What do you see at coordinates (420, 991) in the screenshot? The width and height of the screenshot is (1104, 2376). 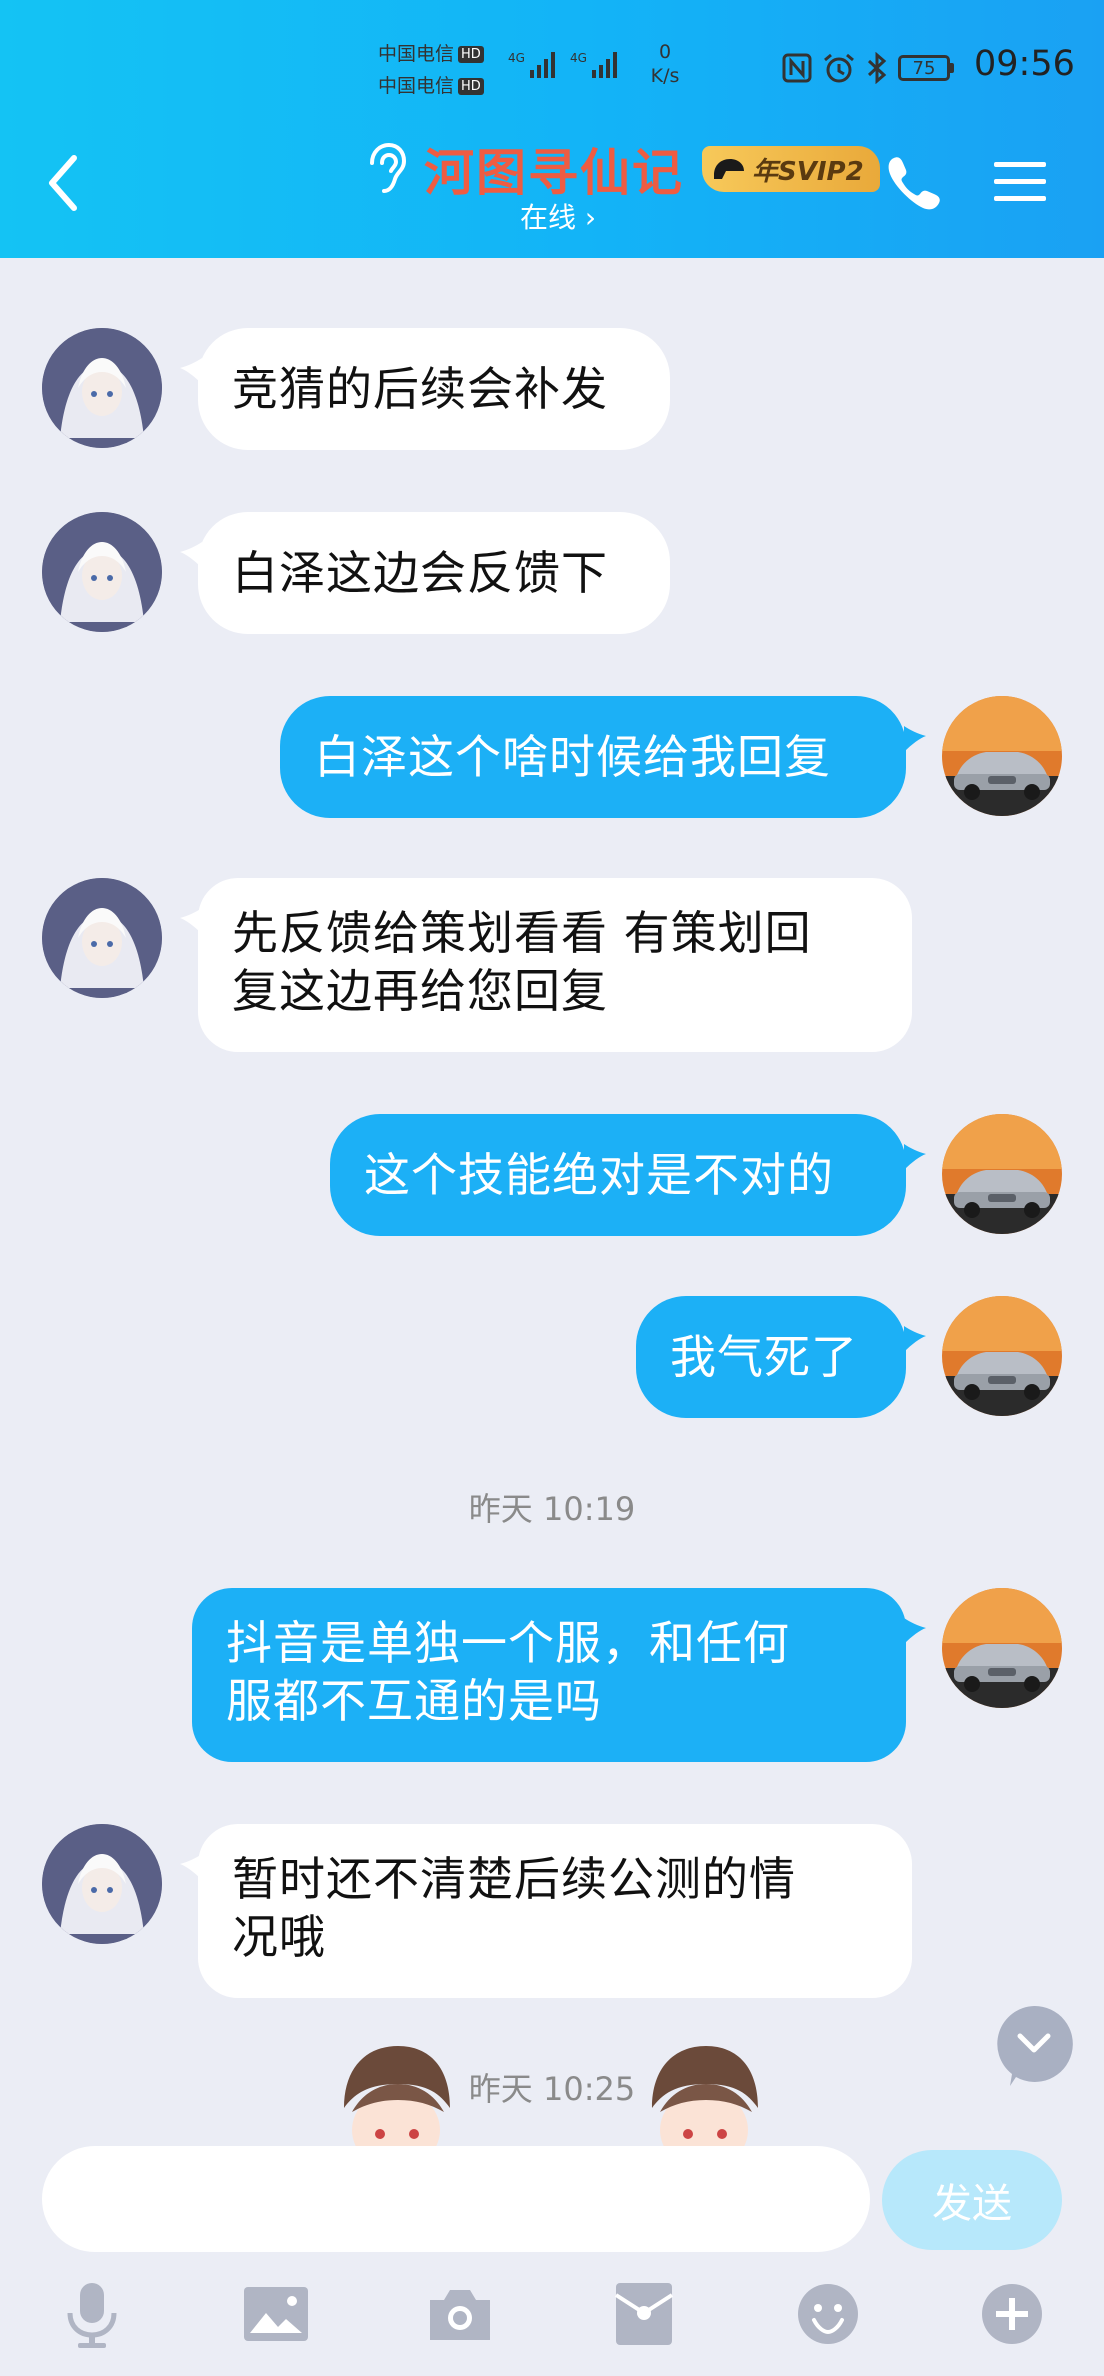 I see `message-text-line: 复这边再给您回复` at bounding box center [420, 991].